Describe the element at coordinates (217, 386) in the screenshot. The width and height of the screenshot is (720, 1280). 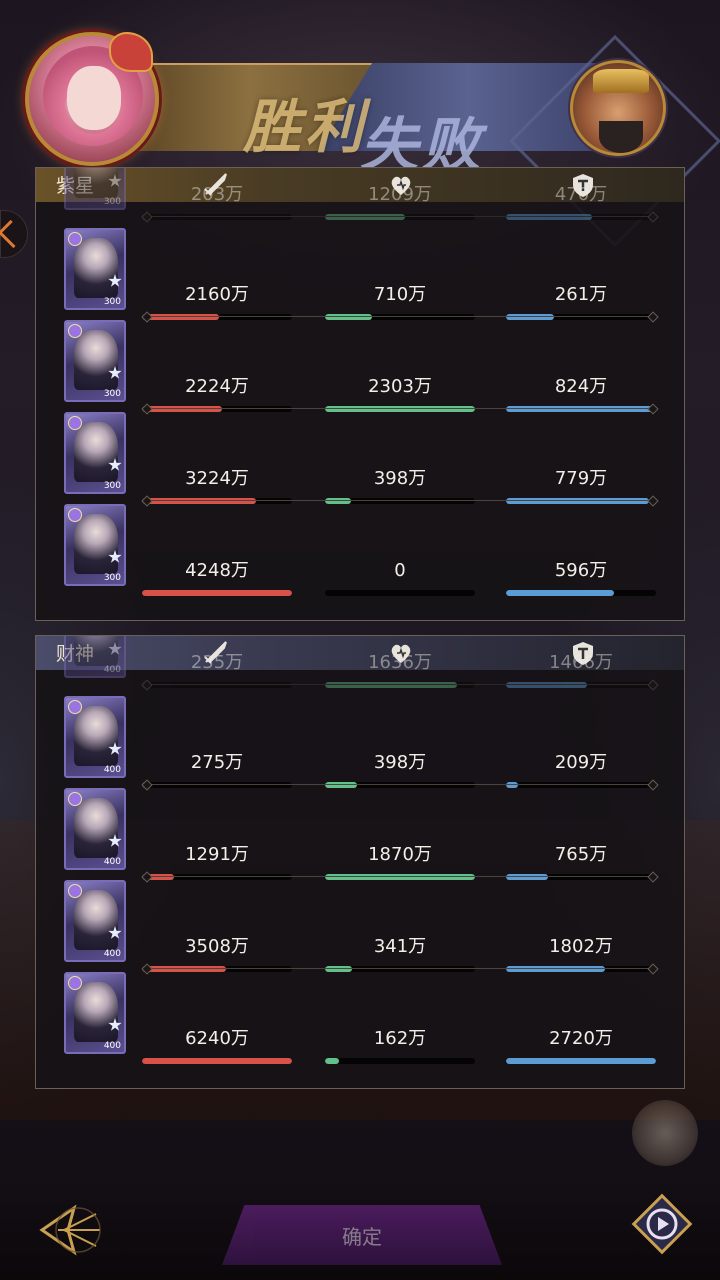
I see `damage-value: 2224万` at that location.